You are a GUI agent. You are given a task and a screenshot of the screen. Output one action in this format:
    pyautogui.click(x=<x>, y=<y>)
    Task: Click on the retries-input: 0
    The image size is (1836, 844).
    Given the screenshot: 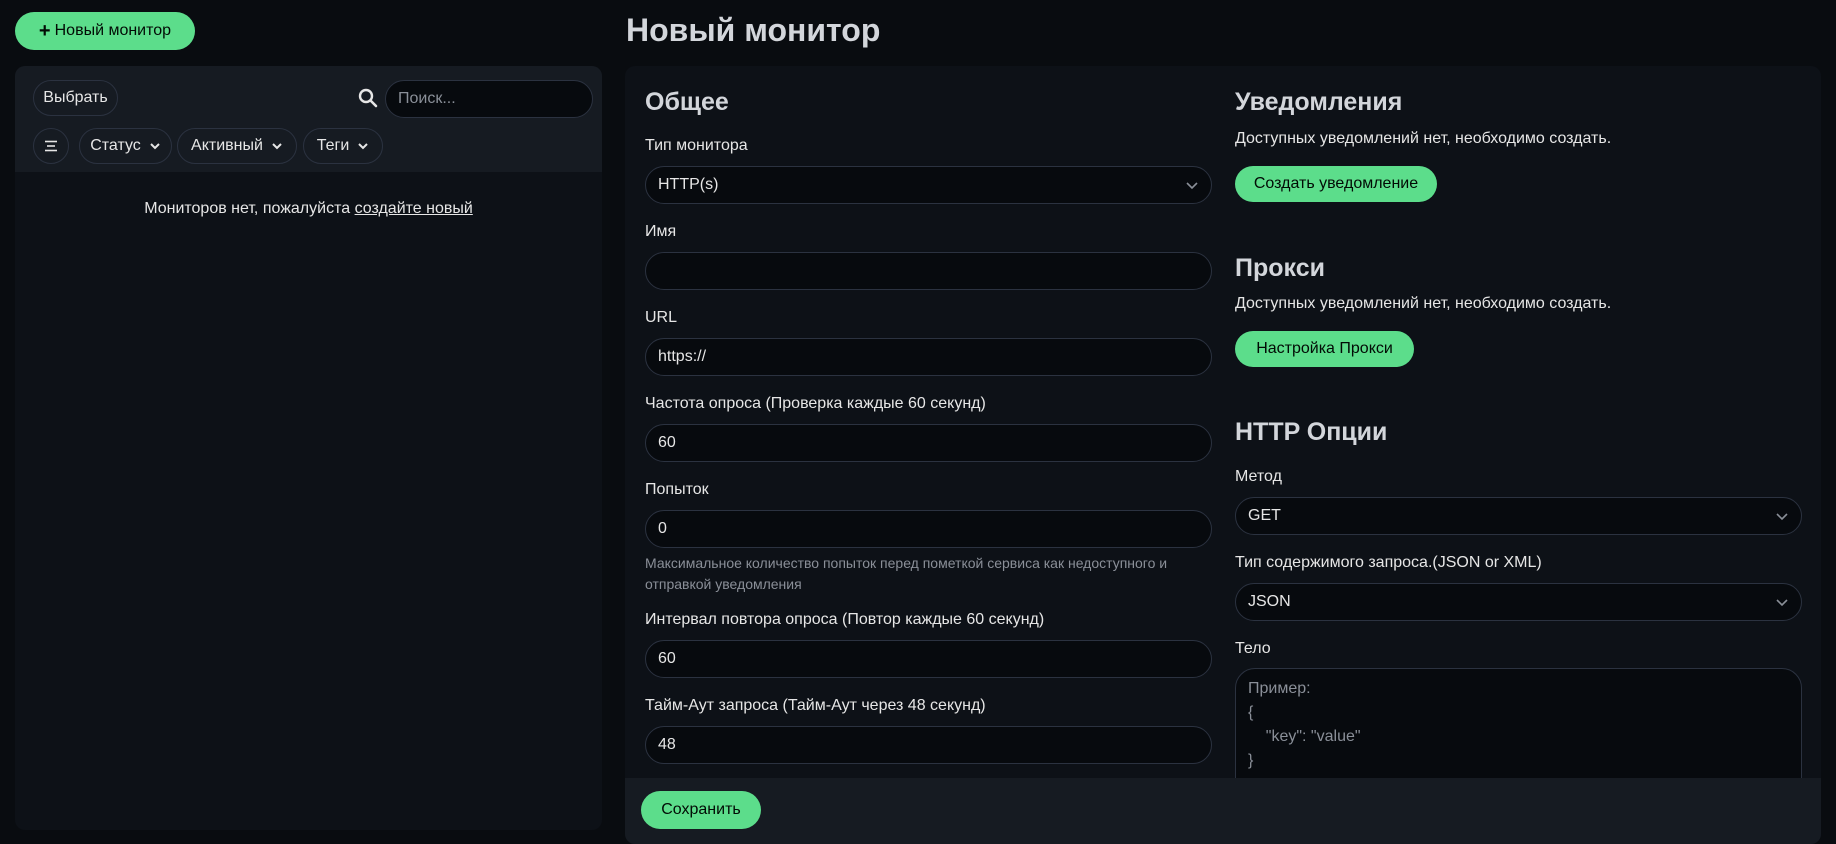 What is the action you would take?
    pyautogui.click(x=928, y=529)
    